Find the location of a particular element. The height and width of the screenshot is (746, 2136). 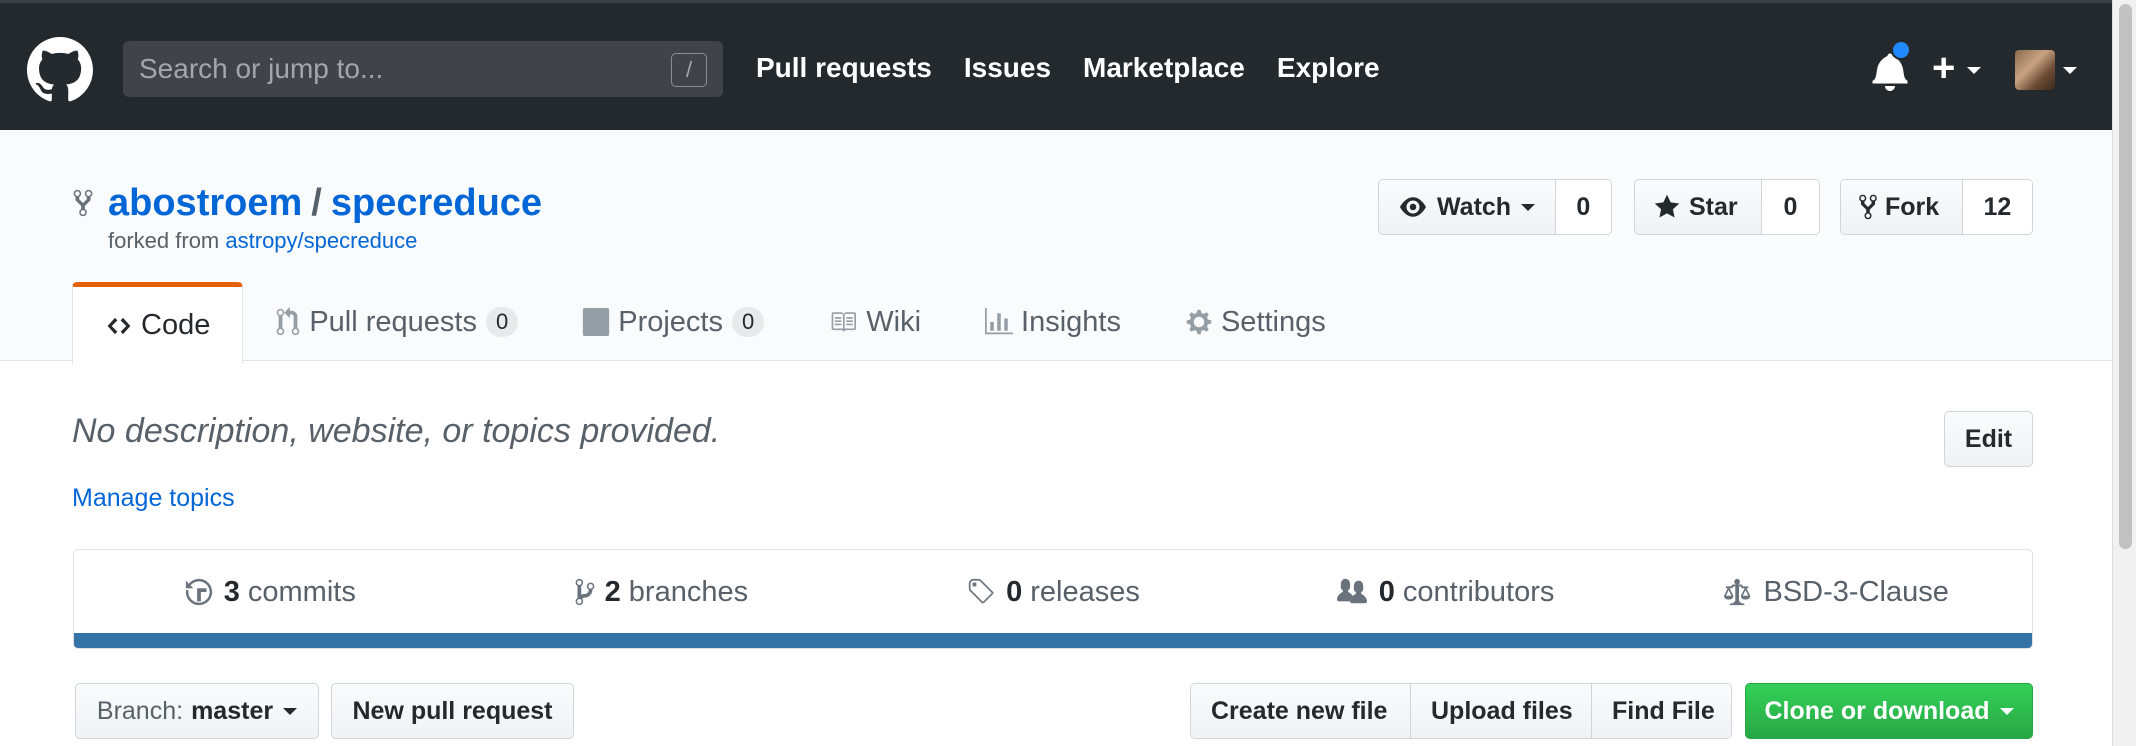

star-button: Star is located at coordinates (1698, 207).